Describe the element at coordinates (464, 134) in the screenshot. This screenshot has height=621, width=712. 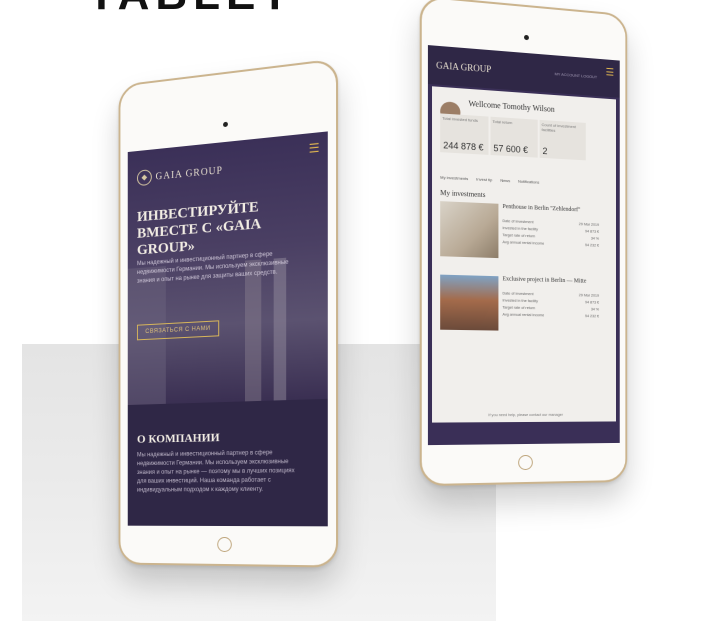
I see `stat-card: Total invested funds 244 878 €` at that location.